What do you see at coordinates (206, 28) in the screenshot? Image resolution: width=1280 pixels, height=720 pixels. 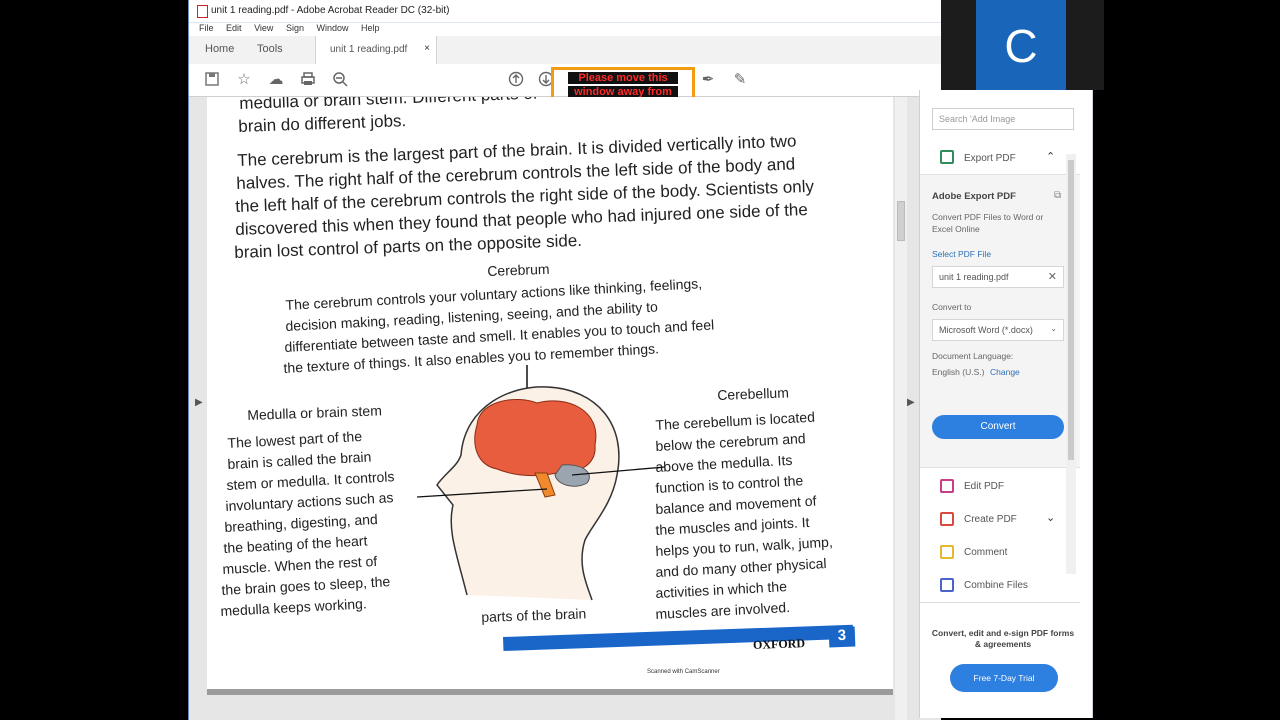 I see `menu-file: File` at bounding box center [206, 28].